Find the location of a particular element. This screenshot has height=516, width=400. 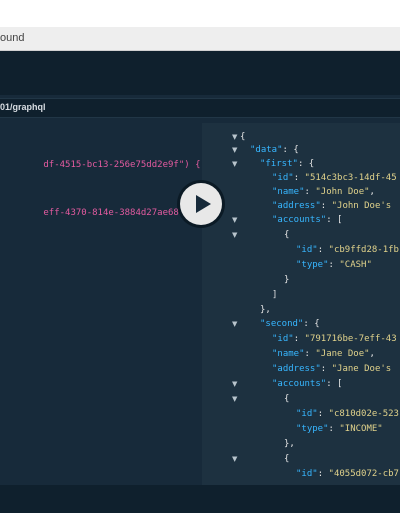

window-tab-bar: ound is located at coordinates (200, 39).